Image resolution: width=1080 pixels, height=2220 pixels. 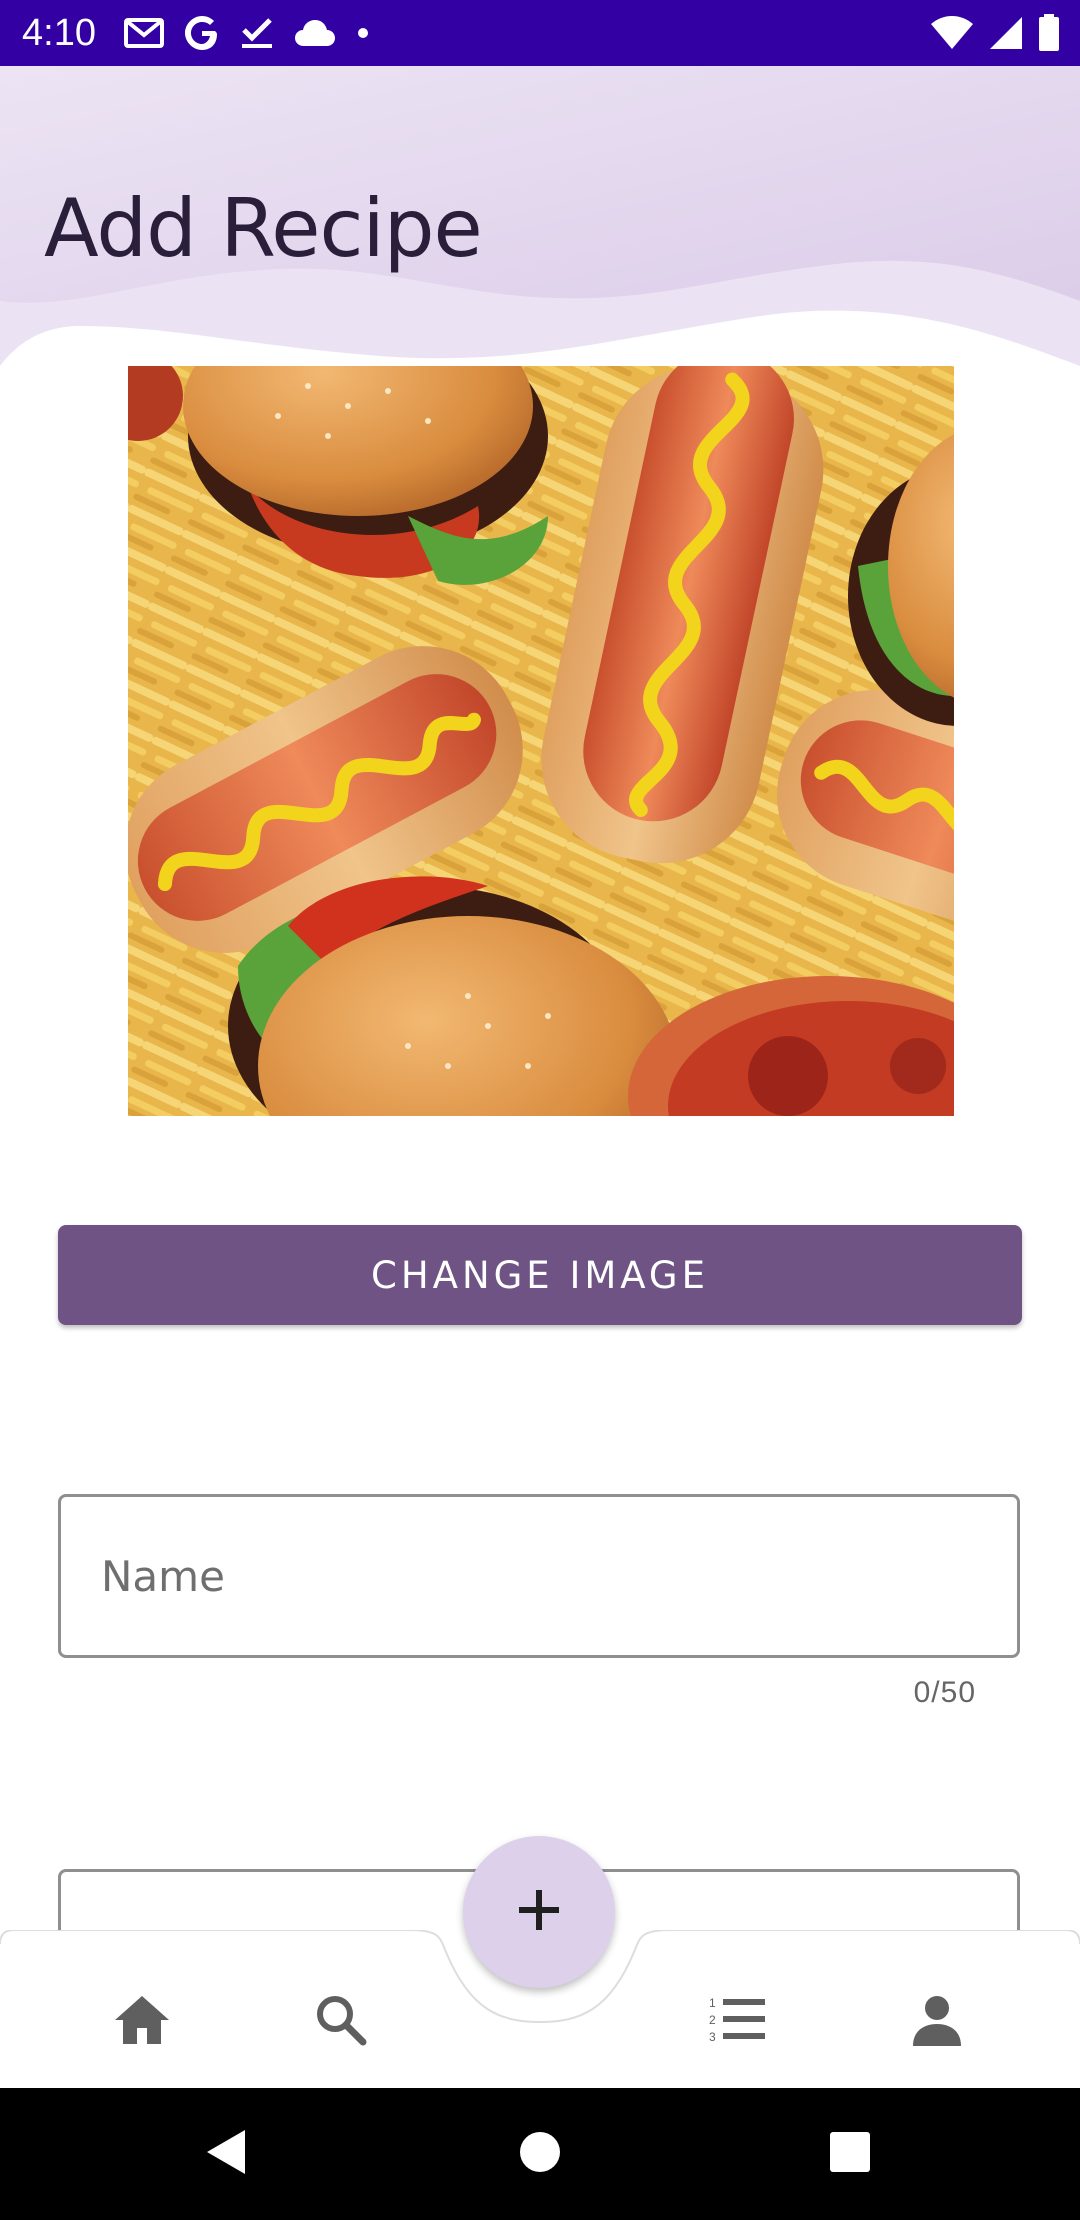 I want to click on system-recents-button, so click(x=850, y=2154).